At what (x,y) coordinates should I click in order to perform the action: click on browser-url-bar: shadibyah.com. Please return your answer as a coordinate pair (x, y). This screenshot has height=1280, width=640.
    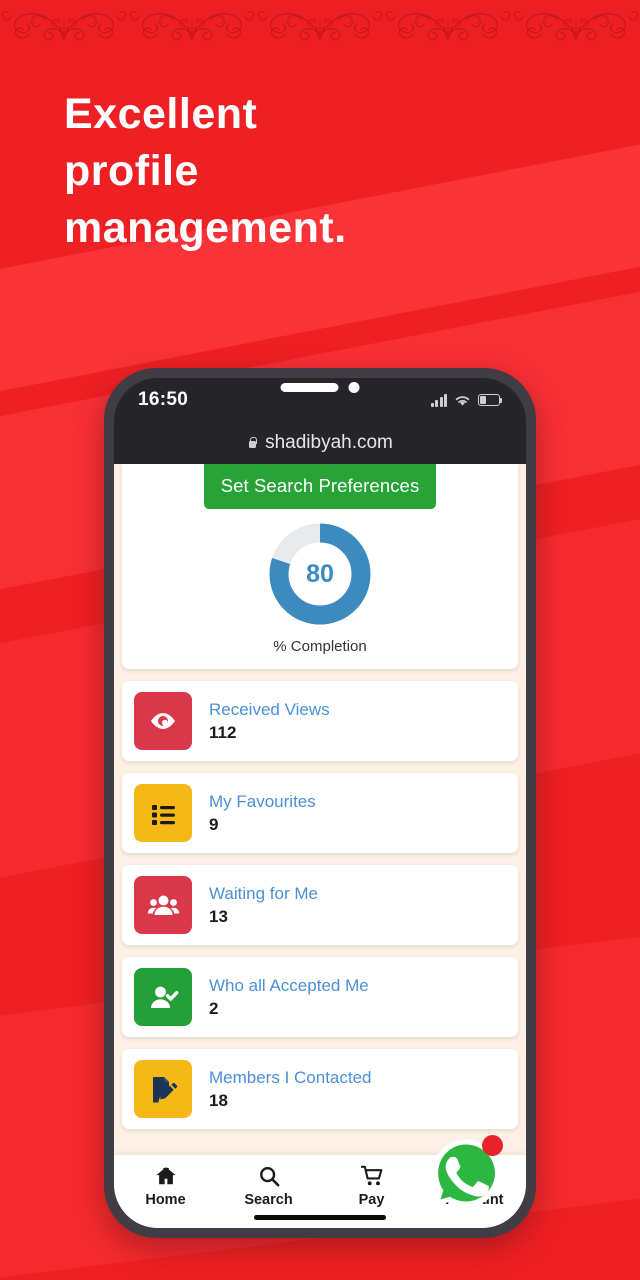
    Looking at the image, I should click on (320, 443).